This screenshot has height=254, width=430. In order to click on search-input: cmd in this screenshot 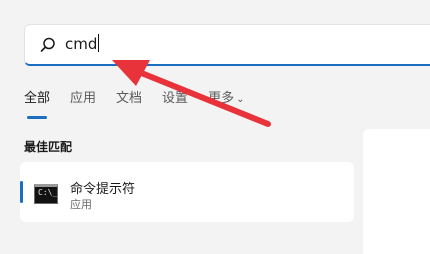, I will do `click(82, 43)`.